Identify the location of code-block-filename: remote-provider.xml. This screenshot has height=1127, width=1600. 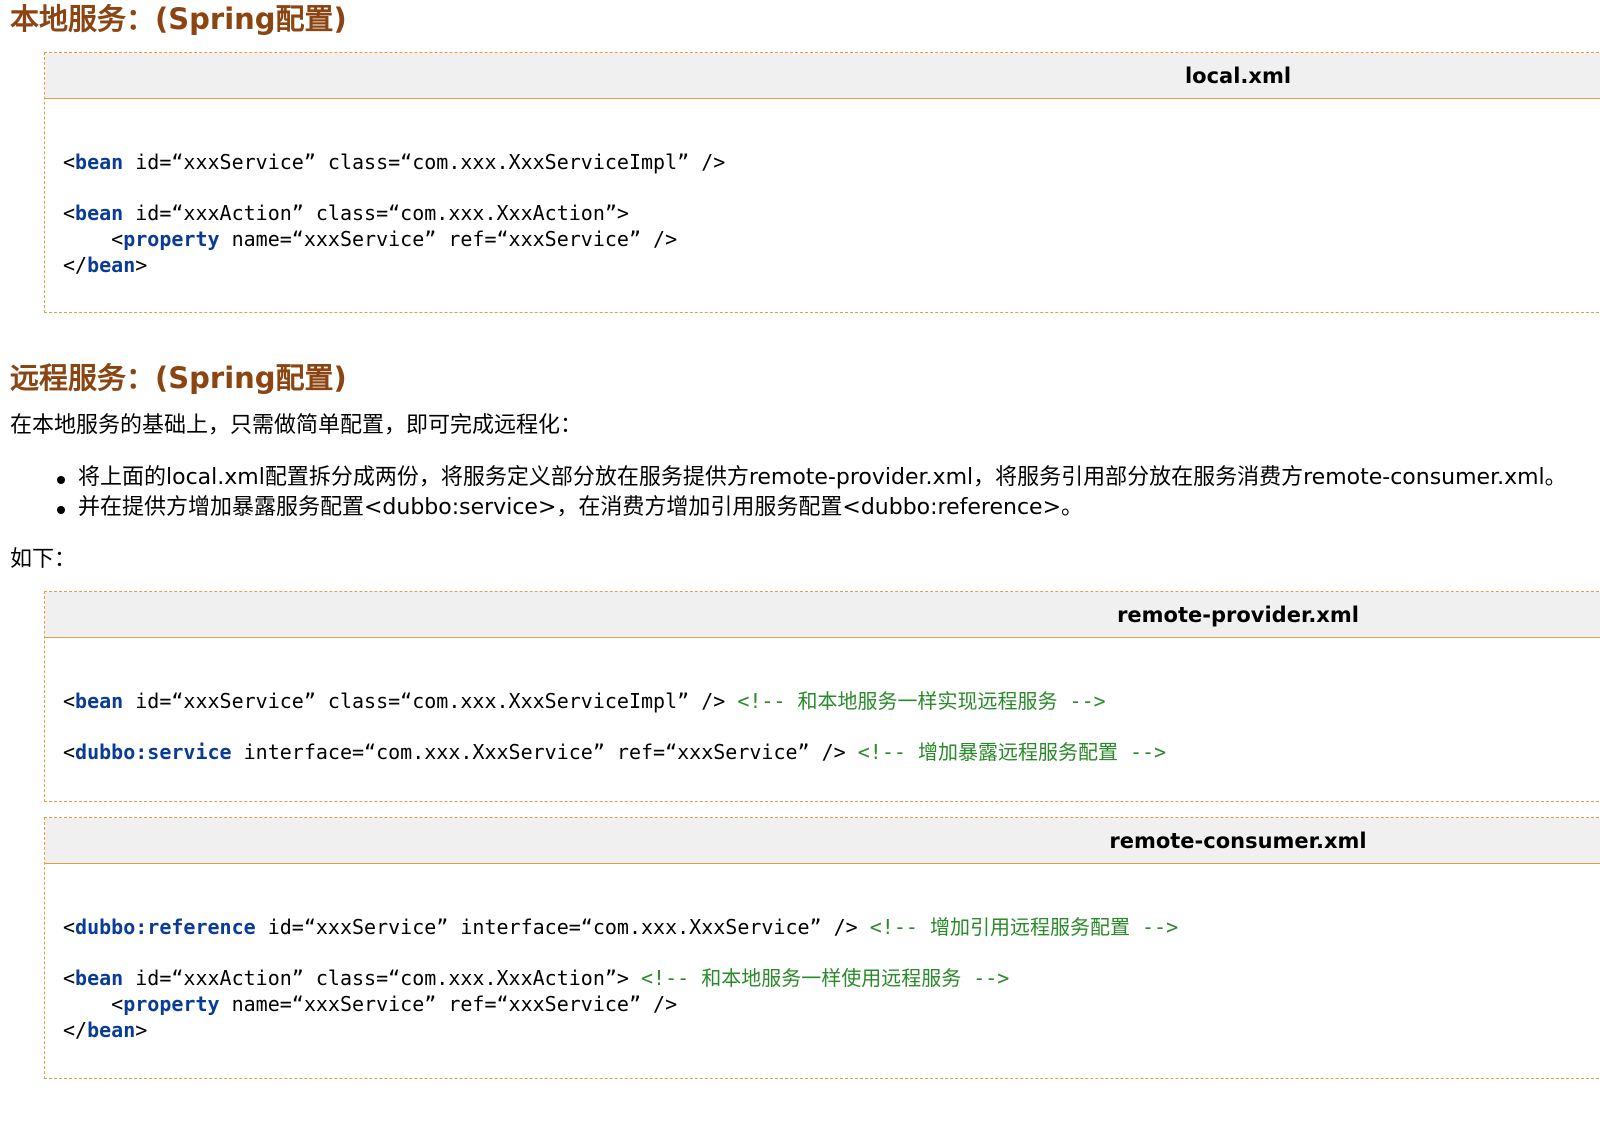
(1238, 615).